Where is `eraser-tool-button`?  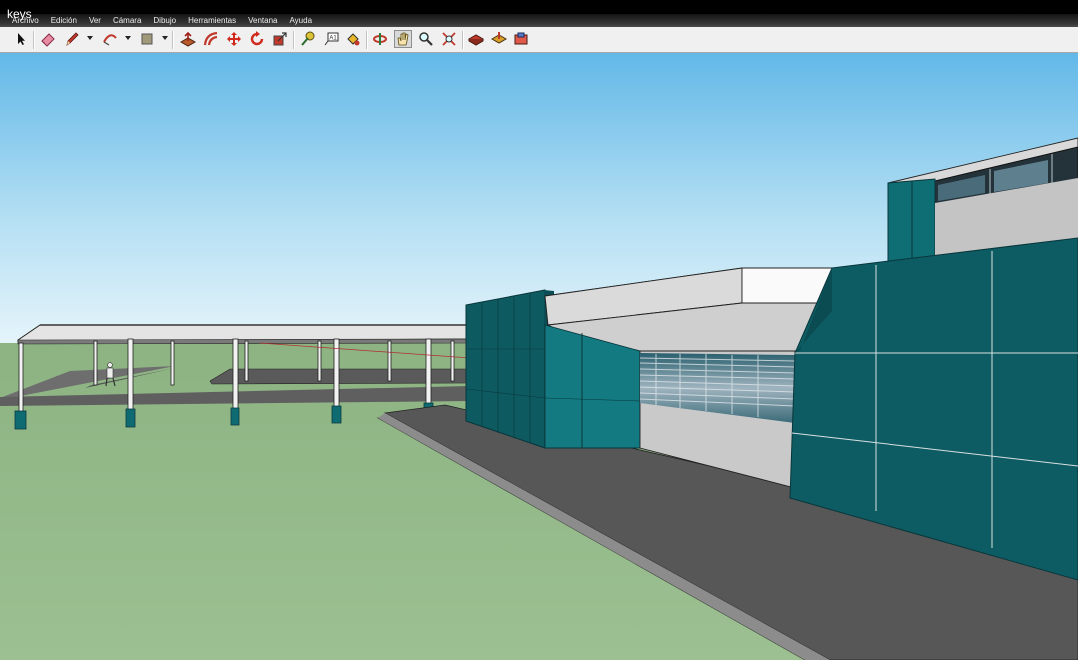
eraser-tool-button is located at coordinates (48, 39).